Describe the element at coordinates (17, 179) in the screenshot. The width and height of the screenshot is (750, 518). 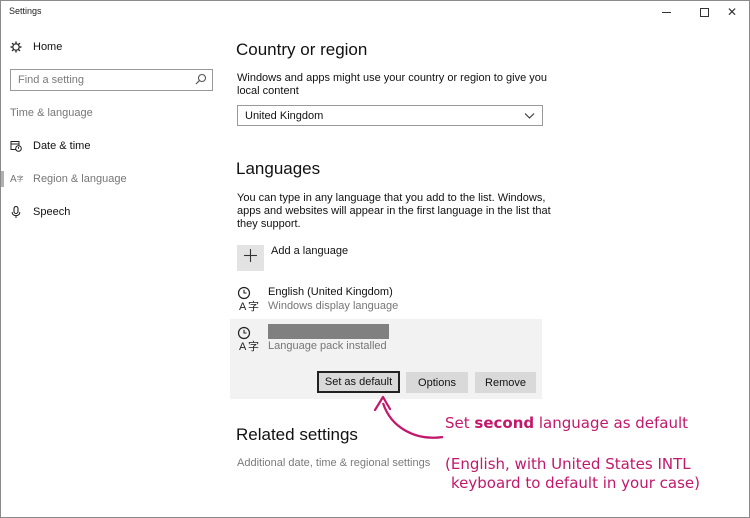
I see `region-language-icon: A字` at that location.